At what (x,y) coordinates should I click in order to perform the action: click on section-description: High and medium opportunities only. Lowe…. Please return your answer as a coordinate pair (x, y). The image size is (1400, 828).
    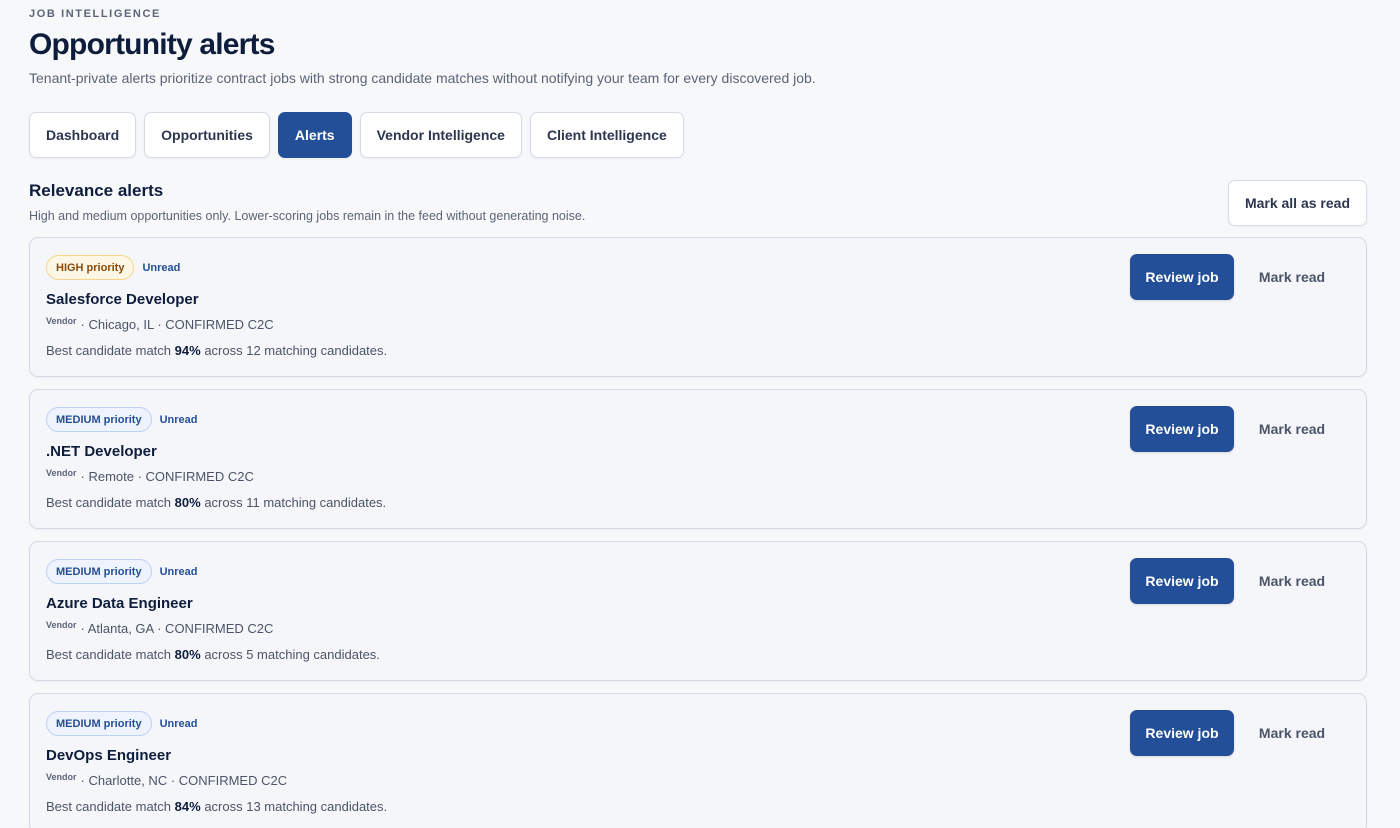
    Looking at the image, I should click on (307, 216).